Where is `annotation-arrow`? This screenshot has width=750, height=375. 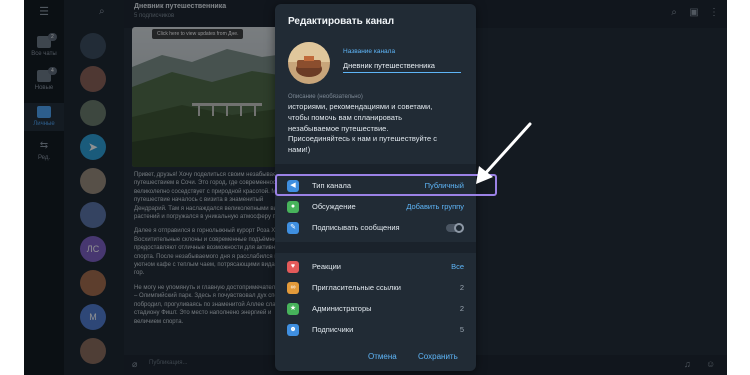 annotation-arrow is located at coordinates (504, 153).